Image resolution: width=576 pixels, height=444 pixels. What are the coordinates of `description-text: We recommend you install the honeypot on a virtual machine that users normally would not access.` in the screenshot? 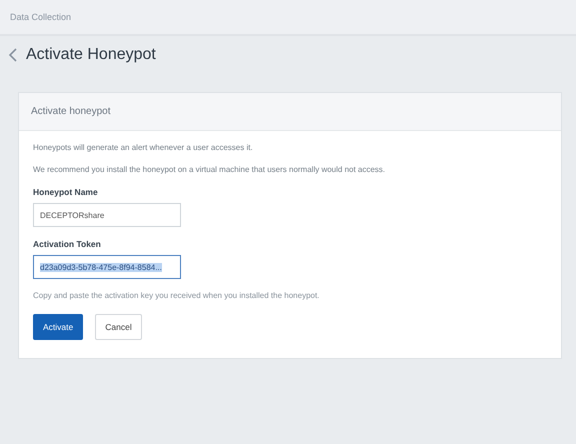 It's located at (209, 169).